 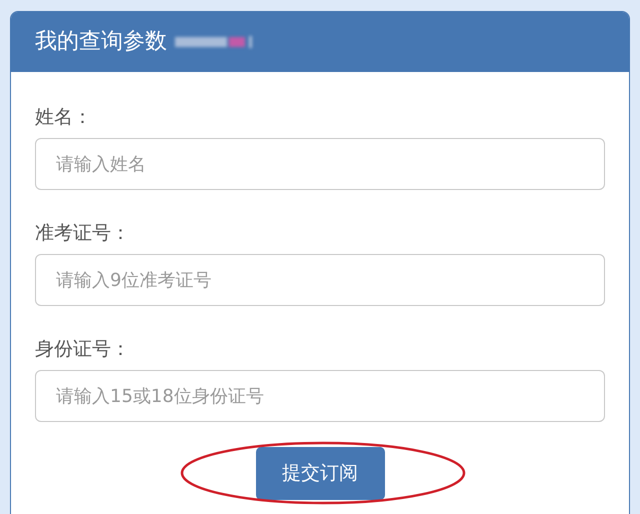 I want to click on submit-button: 提交订阅, so click(x=320, y=473).